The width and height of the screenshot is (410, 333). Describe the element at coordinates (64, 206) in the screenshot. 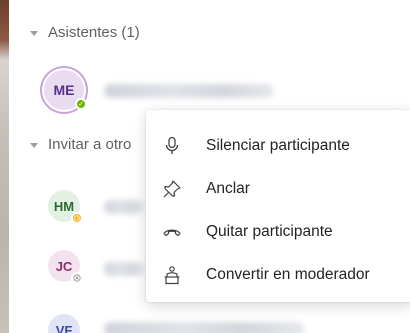

I see `avatar-initials: HM` at that location.